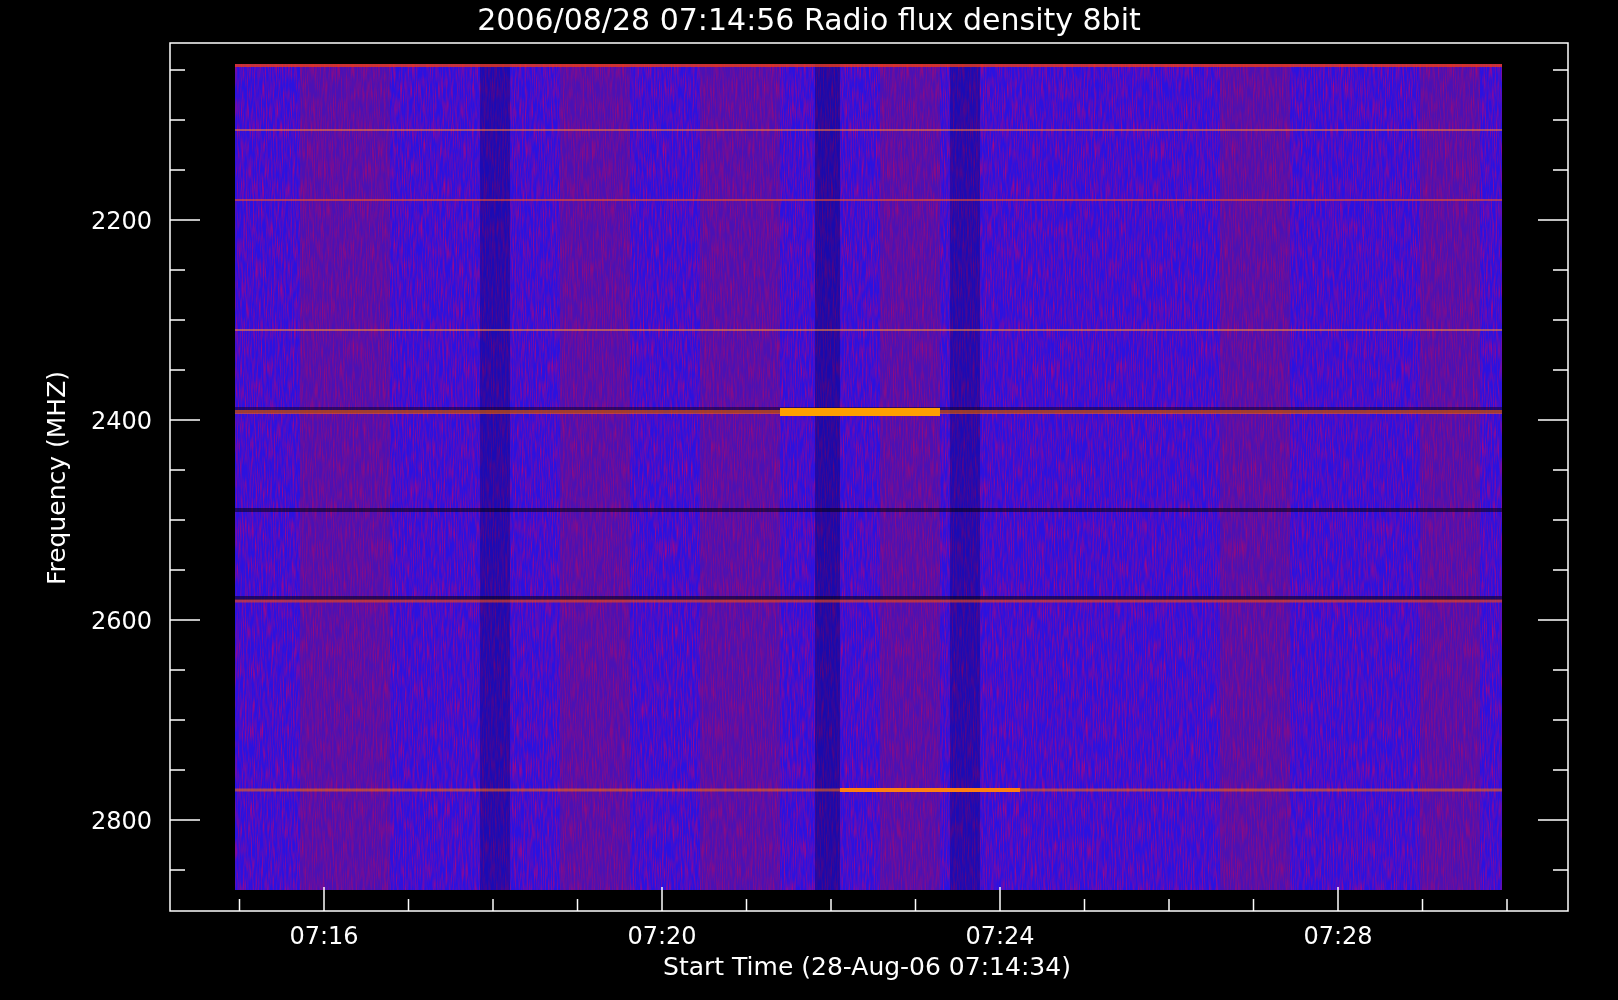  What do you see at coordinates (121, 821) in the screenshot?
I see `y-tick-label: 2800` at bounding box center [121, 821].